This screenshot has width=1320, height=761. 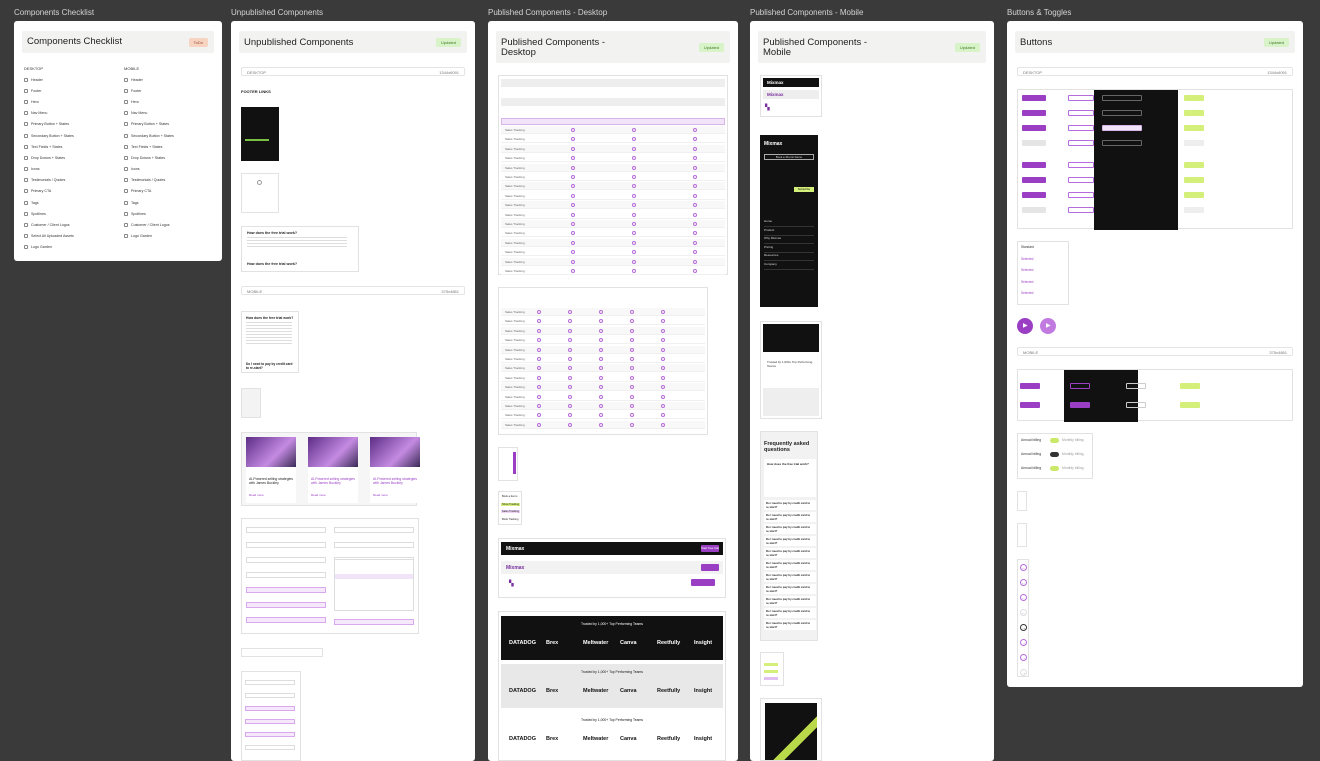 I want to click on nav-bar-light: Mixmax, so click(x=612, y=567).